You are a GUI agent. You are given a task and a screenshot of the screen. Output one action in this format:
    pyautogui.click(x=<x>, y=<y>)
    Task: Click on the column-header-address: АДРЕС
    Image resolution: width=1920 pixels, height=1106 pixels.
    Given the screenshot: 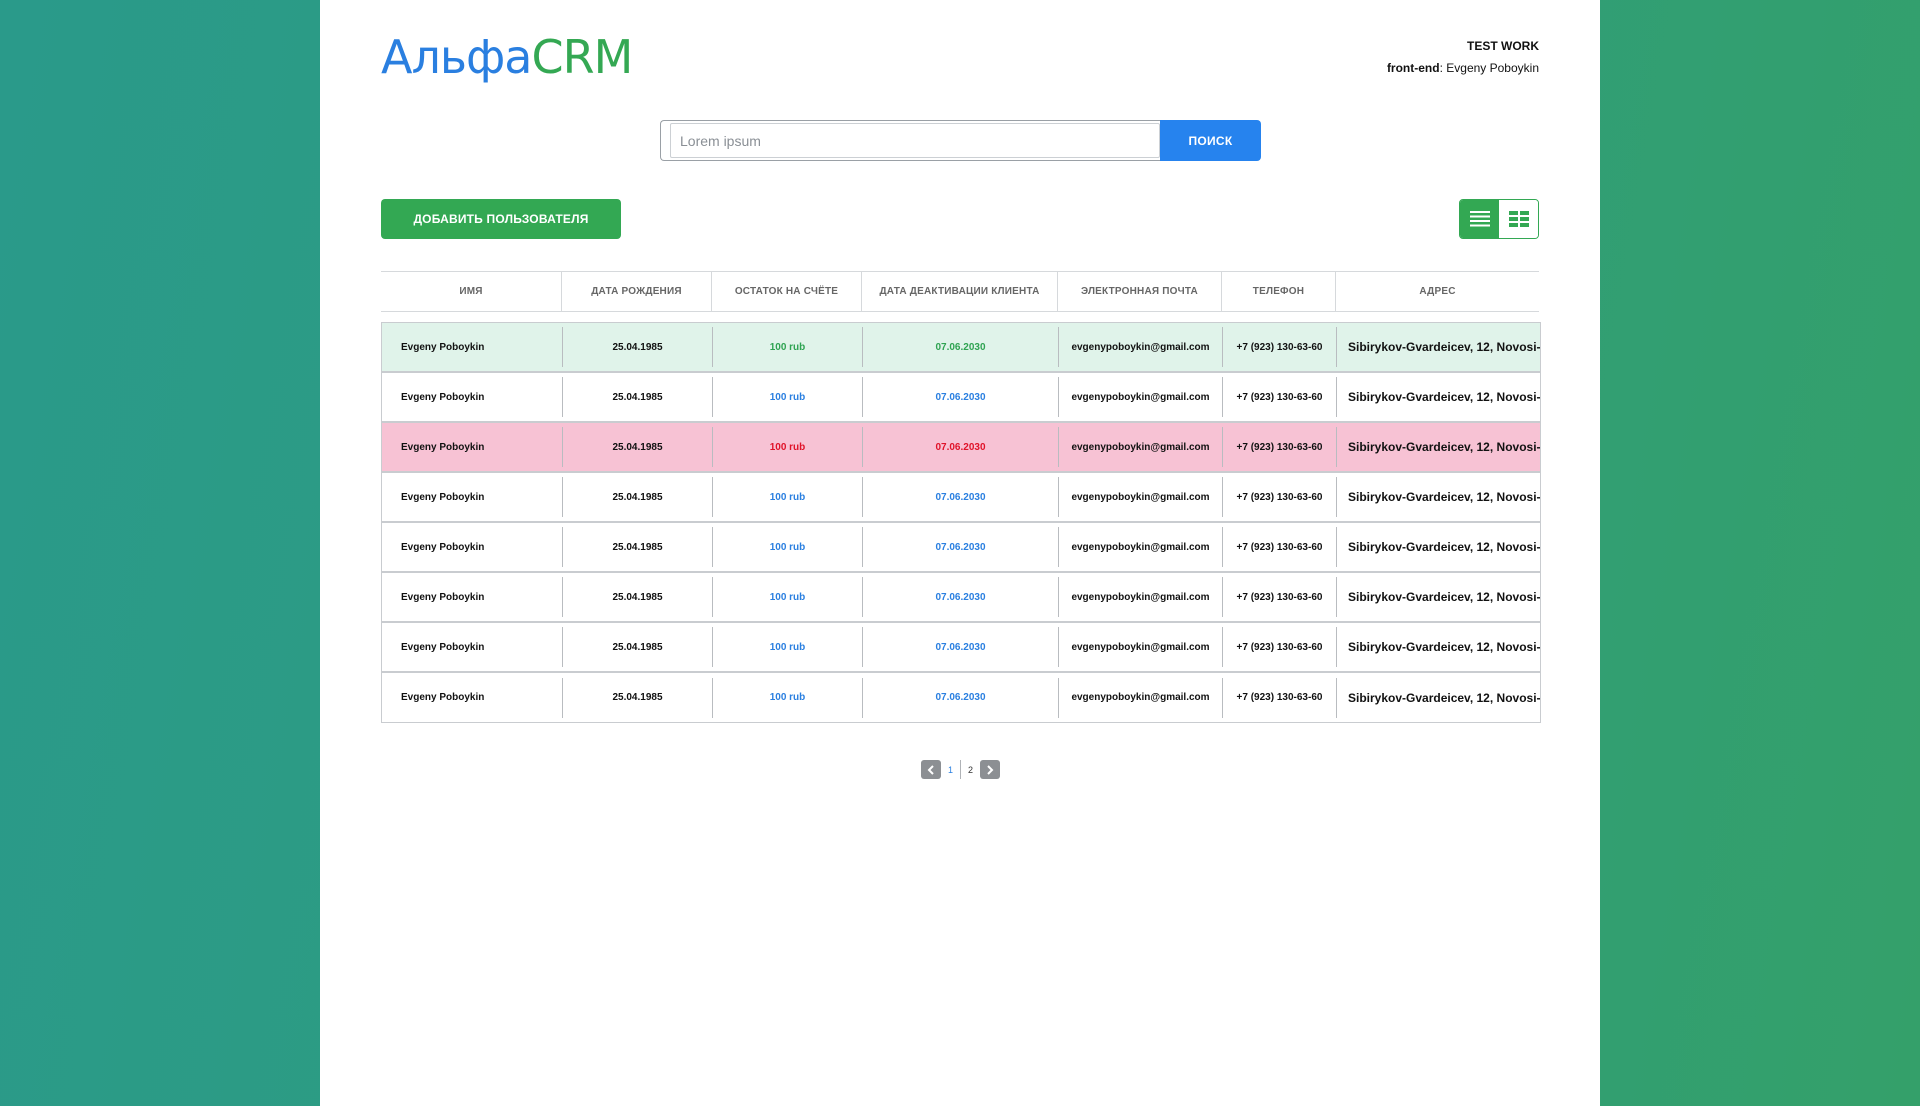 What is the action you would take?
    pyautogui.click(x=1437, y=291)
    